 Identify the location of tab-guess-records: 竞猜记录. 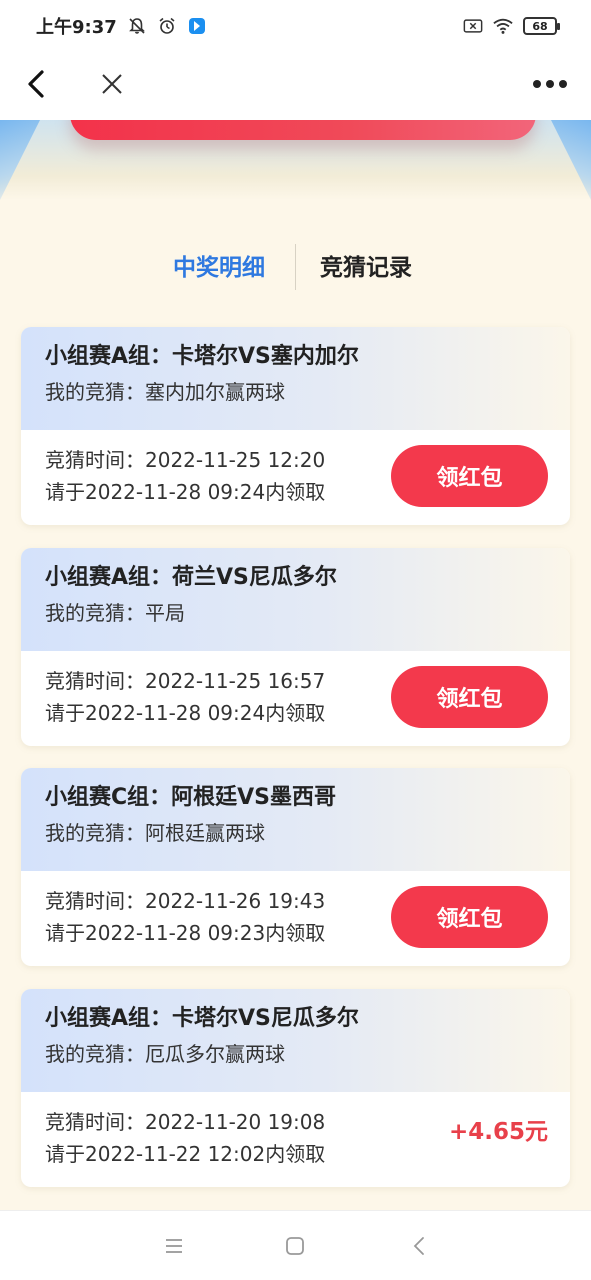
(366, 265).